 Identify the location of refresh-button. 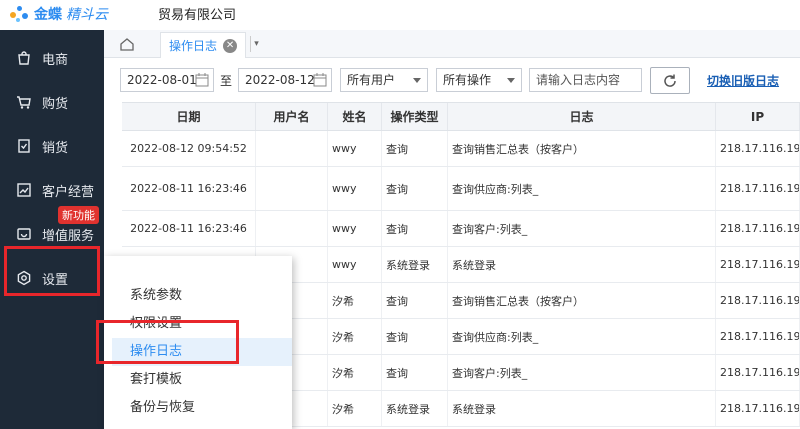
(670, 80).